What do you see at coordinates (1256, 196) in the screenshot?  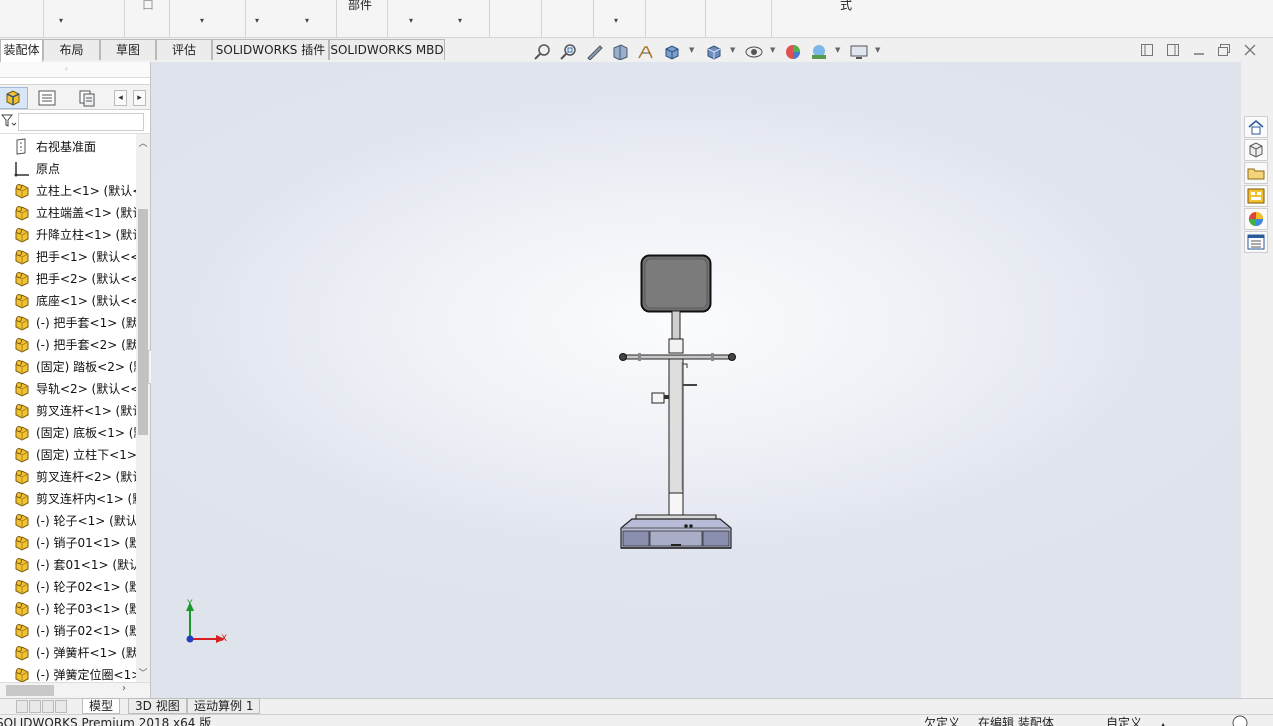 I see `view-palette-icon` at bounding box center [1256, 196].